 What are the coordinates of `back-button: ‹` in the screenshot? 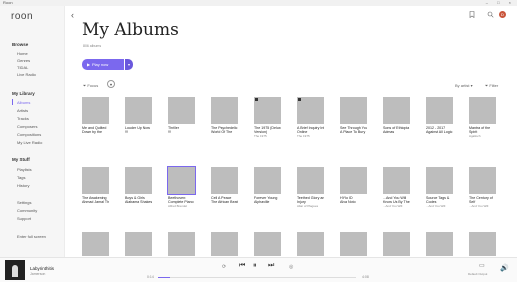 It's located at (72, 15).